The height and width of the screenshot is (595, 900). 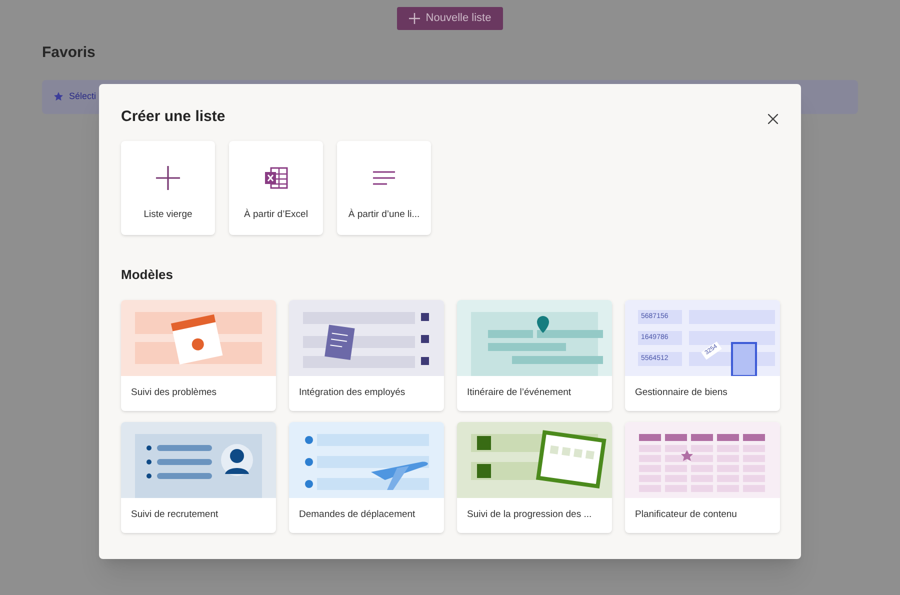 I want to click on create-option-card: À partir d’Excel, so click(x=276, y=188).